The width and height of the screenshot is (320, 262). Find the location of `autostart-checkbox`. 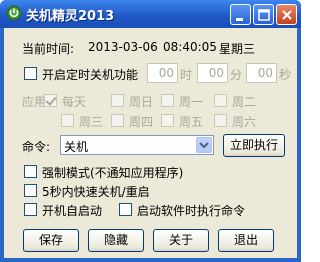

autostart-checkbox is located at coordinates (30, 209).